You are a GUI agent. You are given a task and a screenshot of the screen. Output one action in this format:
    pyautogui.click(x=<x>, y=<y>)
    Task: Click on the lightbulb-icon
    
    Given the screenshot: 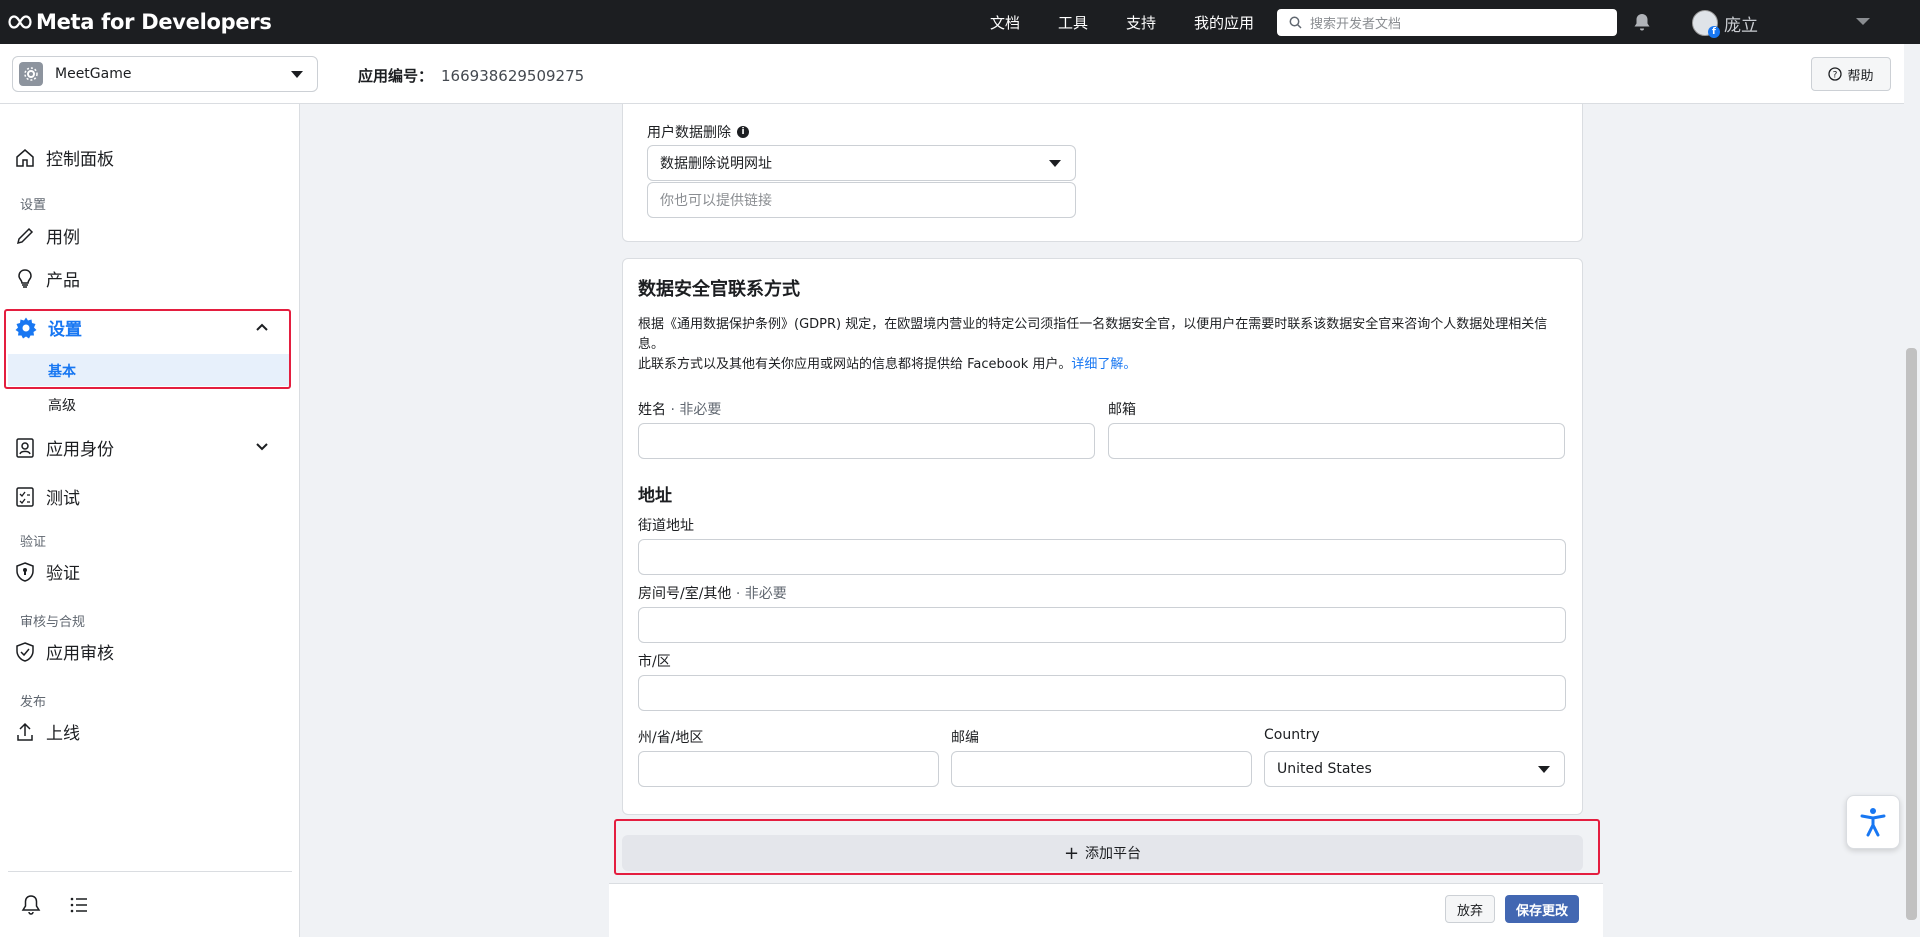 What is the action you would take?
    pyautogui.click(x=25, y=278)
    